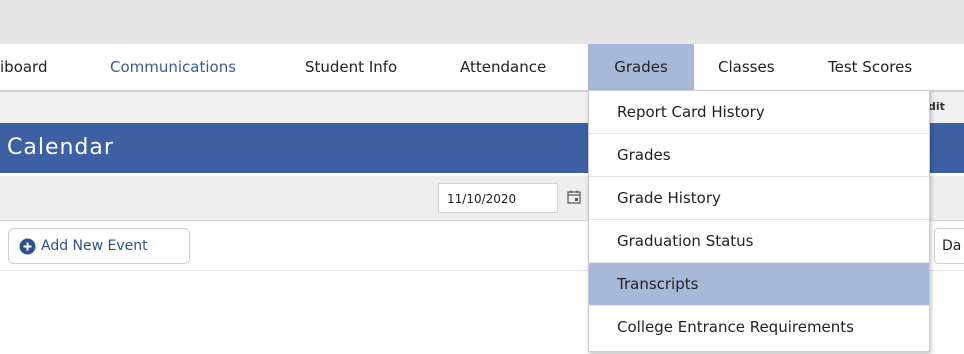 The width and height of the screenshot is (964, 354). I want to click on edit-link-fragment: dit, so click(936, 106).